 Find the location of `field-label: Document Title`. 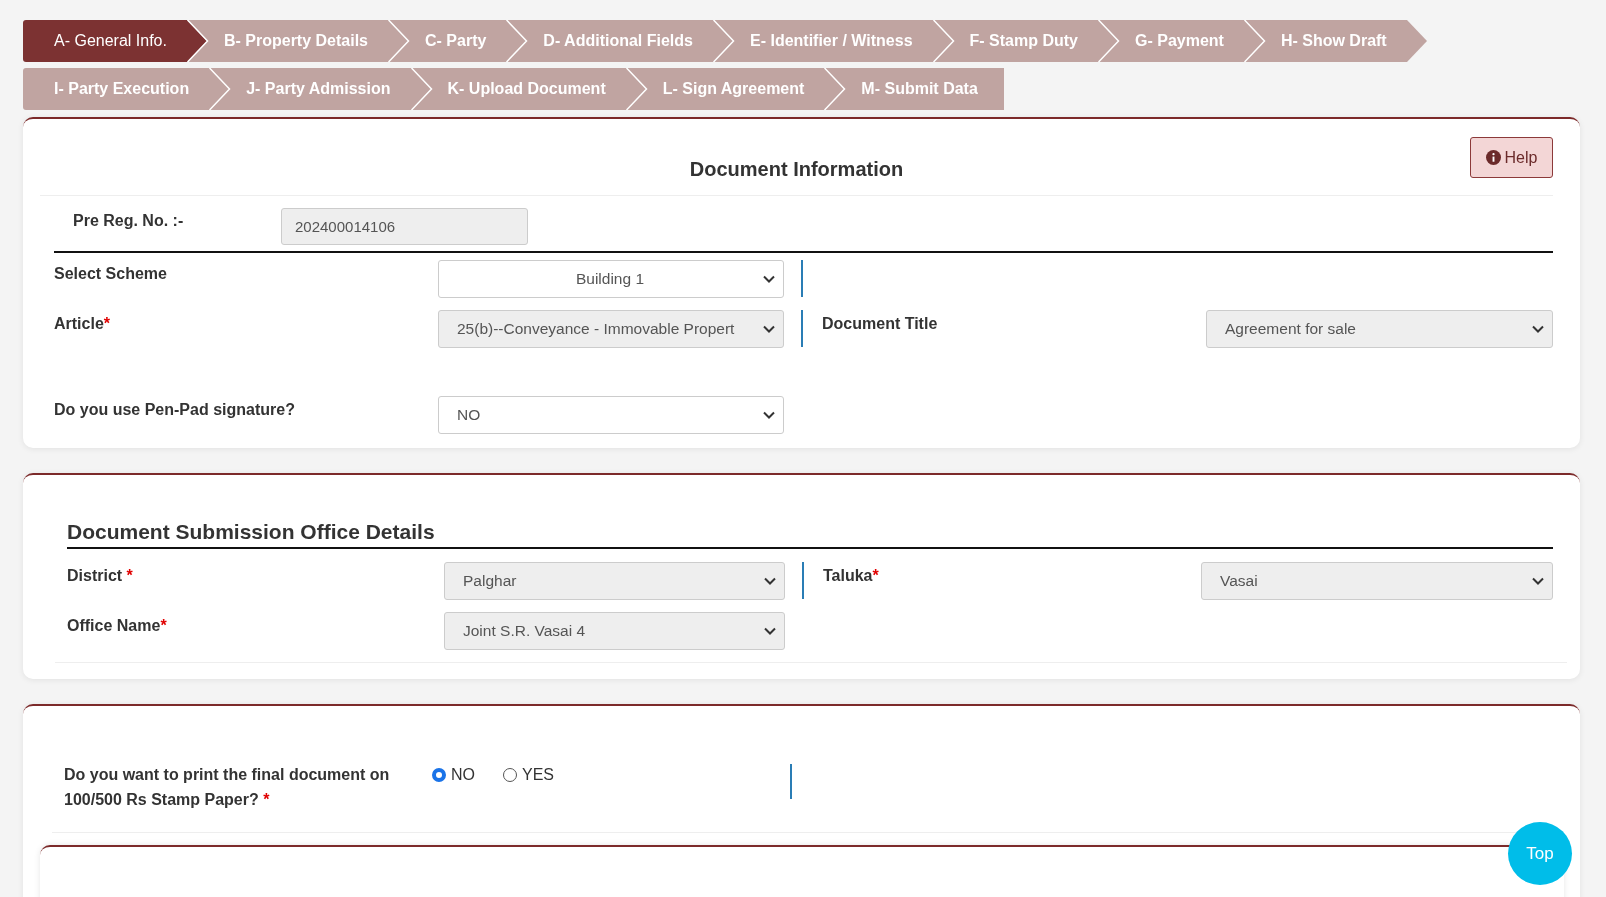

field-label: Document Title is located at coordinates (880, 323).